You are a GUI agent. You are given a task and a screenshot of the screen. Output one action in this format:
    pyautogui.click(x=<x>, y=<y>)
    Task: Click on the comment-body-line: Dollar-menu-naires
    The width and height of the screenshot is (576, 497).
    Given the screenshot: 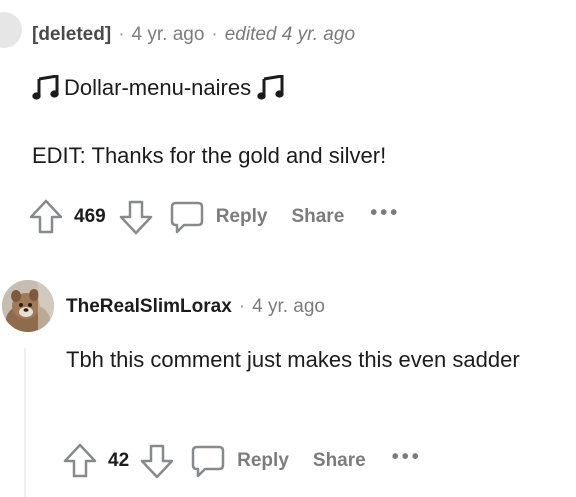 What is the action you would take?
    pyautogui.click(x=292, y=88)
    